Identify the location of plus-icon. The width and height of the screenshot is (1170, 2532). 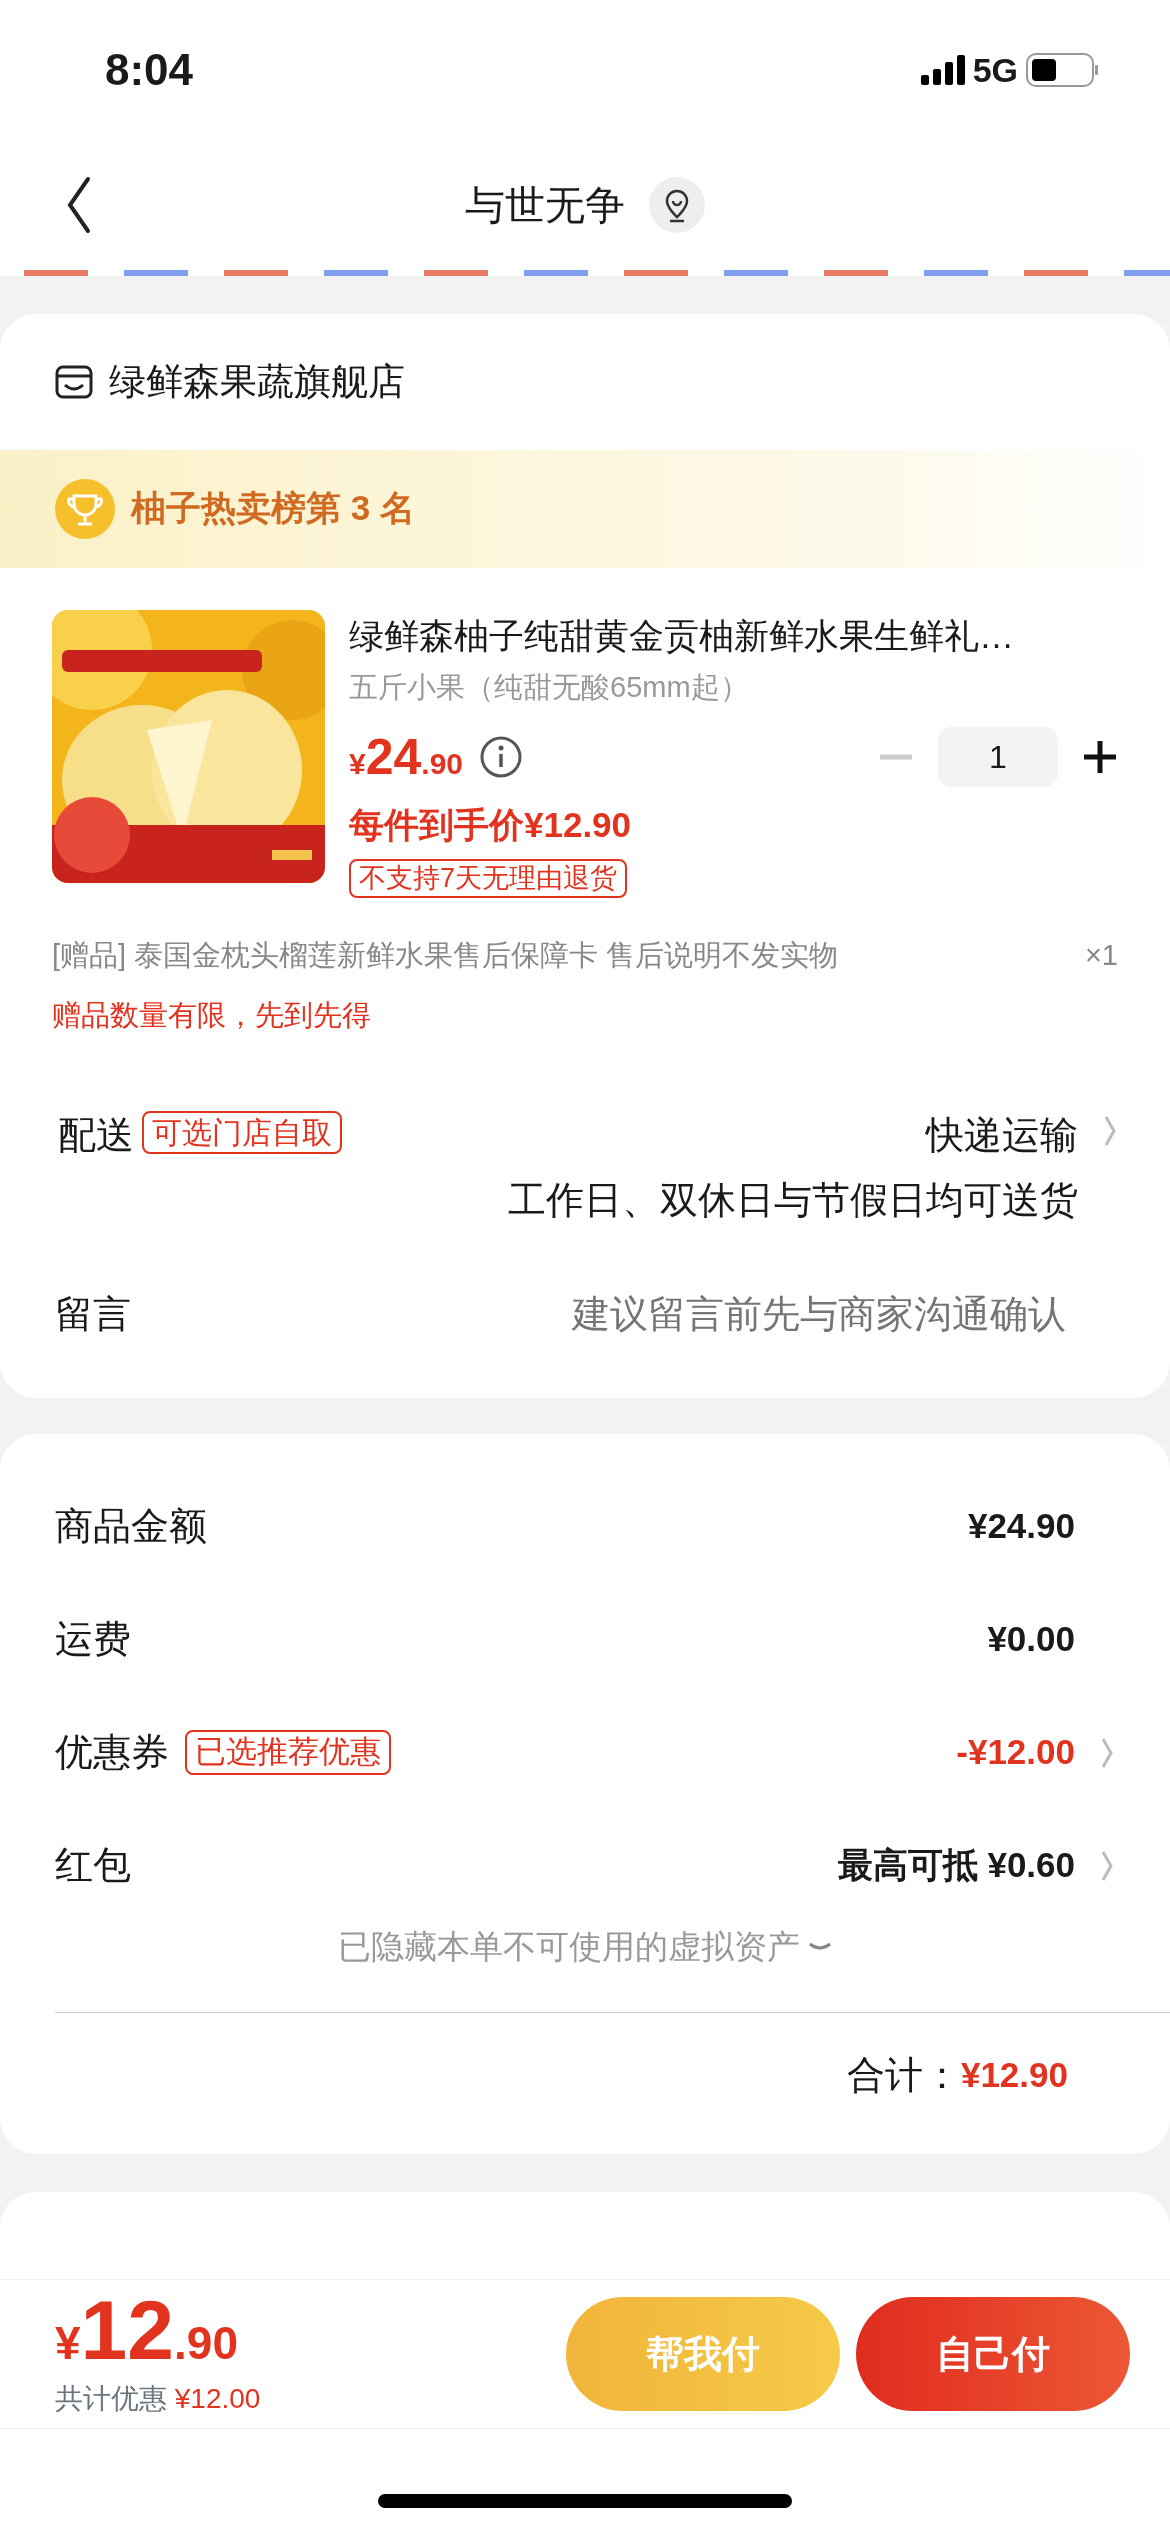
(1100, 757).